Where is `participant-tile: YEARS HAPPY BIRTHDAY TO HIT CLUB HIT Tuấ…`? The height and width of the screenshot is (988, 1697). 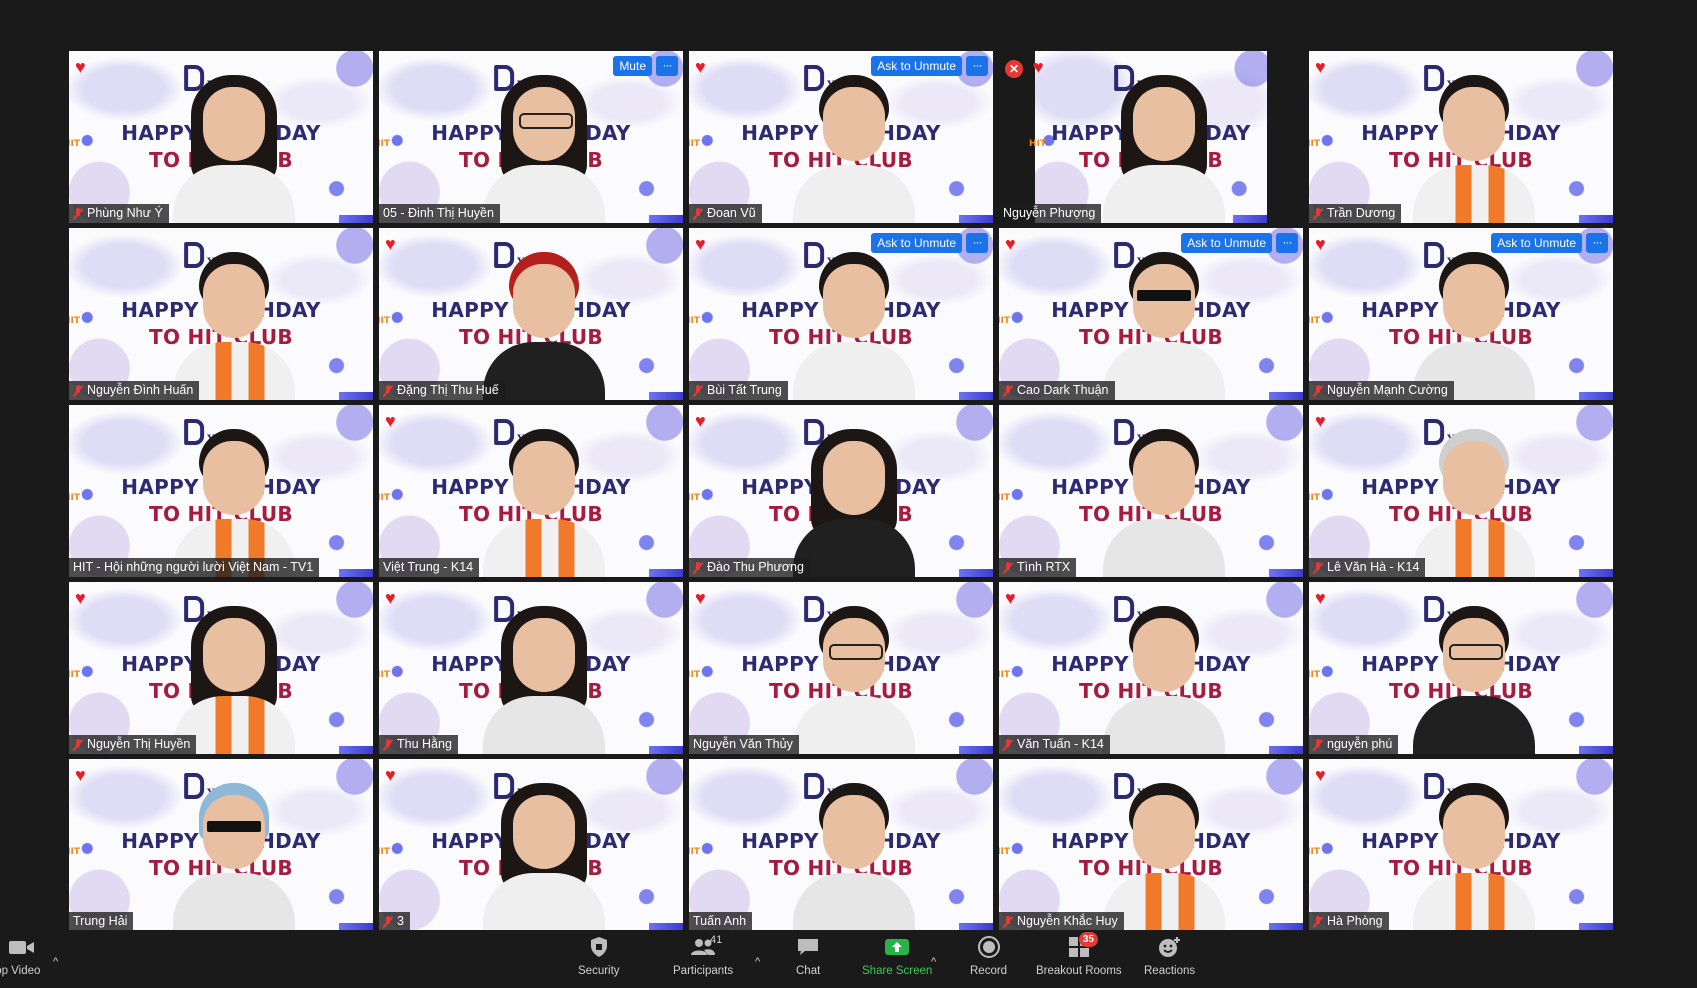
participant-tile: YEARS HAPPY BIRTHDAY TO HIT CLUB HIT Tuấ… is located at coordinates (841, 845).